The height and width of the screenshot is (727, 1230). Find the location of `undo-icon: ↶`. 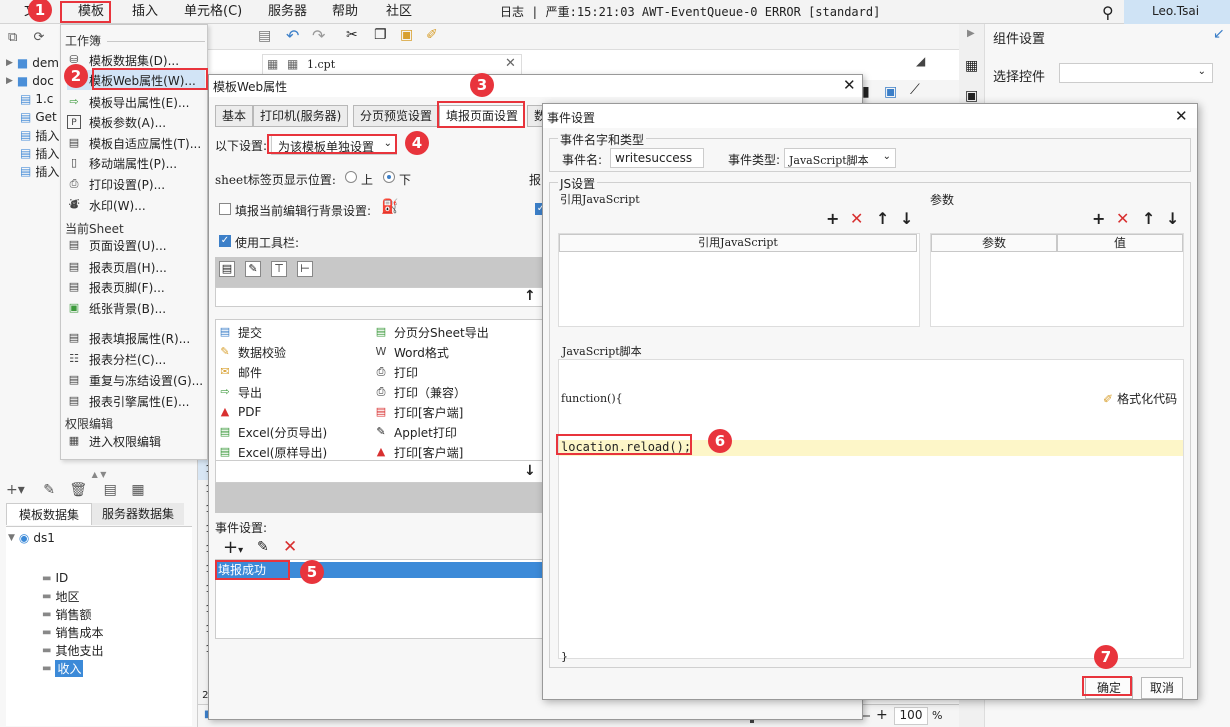

undo-icon: ↶ is located at coordinates (292, 35).